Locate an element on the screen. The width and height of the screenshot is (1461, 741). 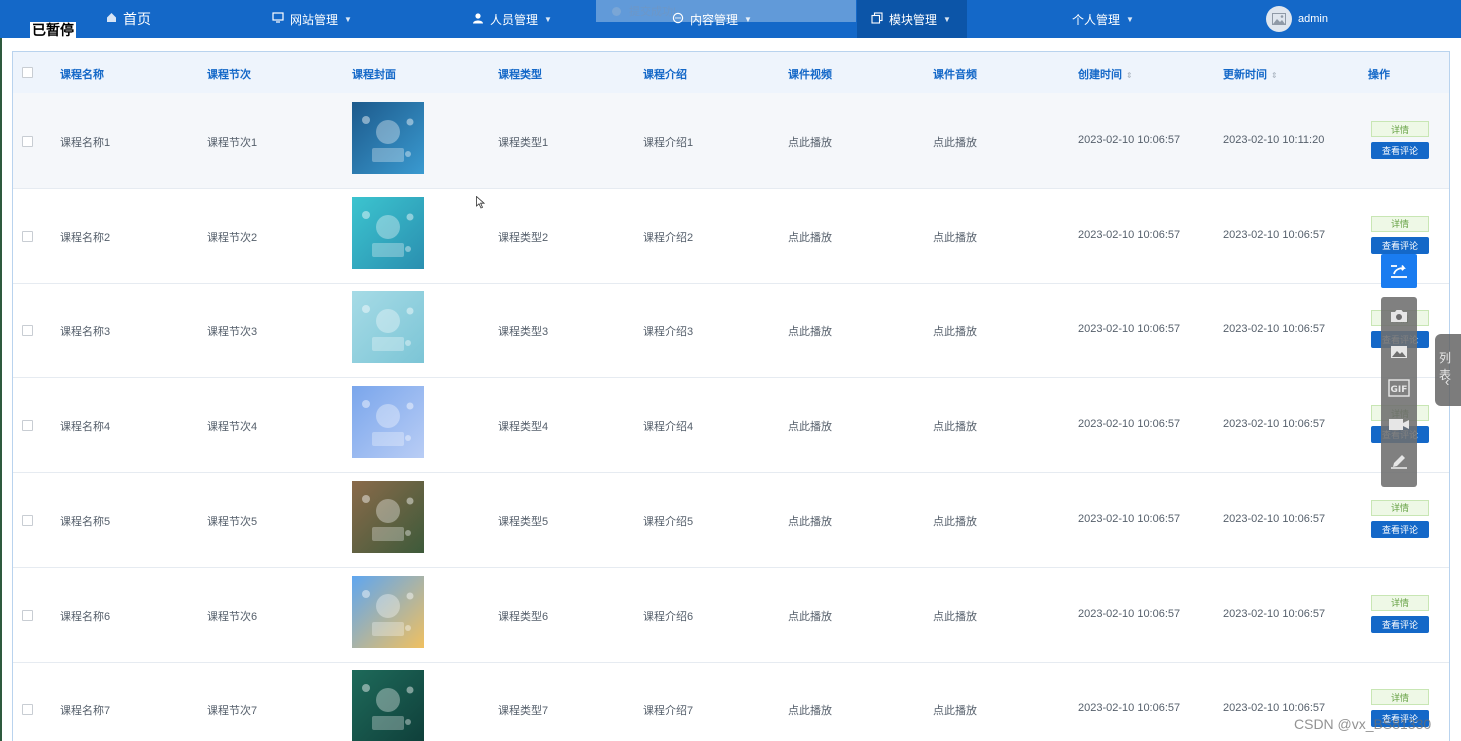
chevron-left-icon: ‹ is located at coordinates (1447, 381).